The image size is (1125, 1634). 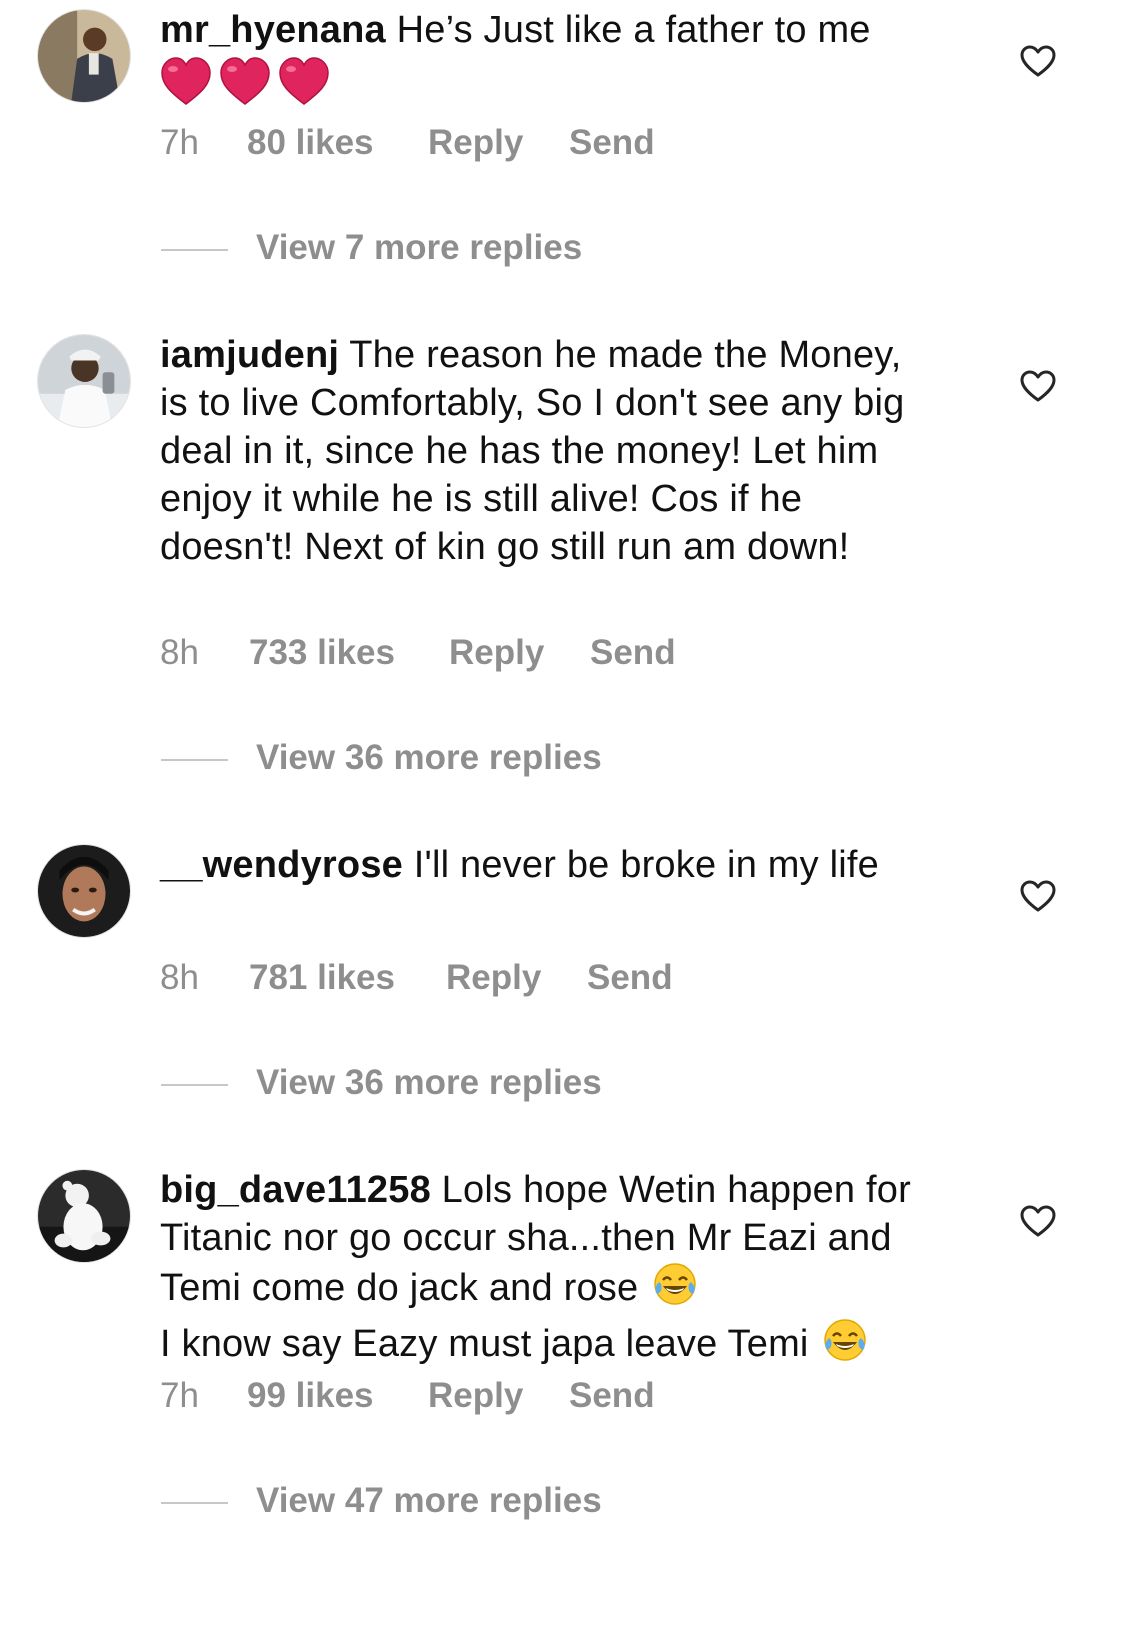 I want to click on comment-body: He’s Just like a father to me, so click(x=633, y=30).